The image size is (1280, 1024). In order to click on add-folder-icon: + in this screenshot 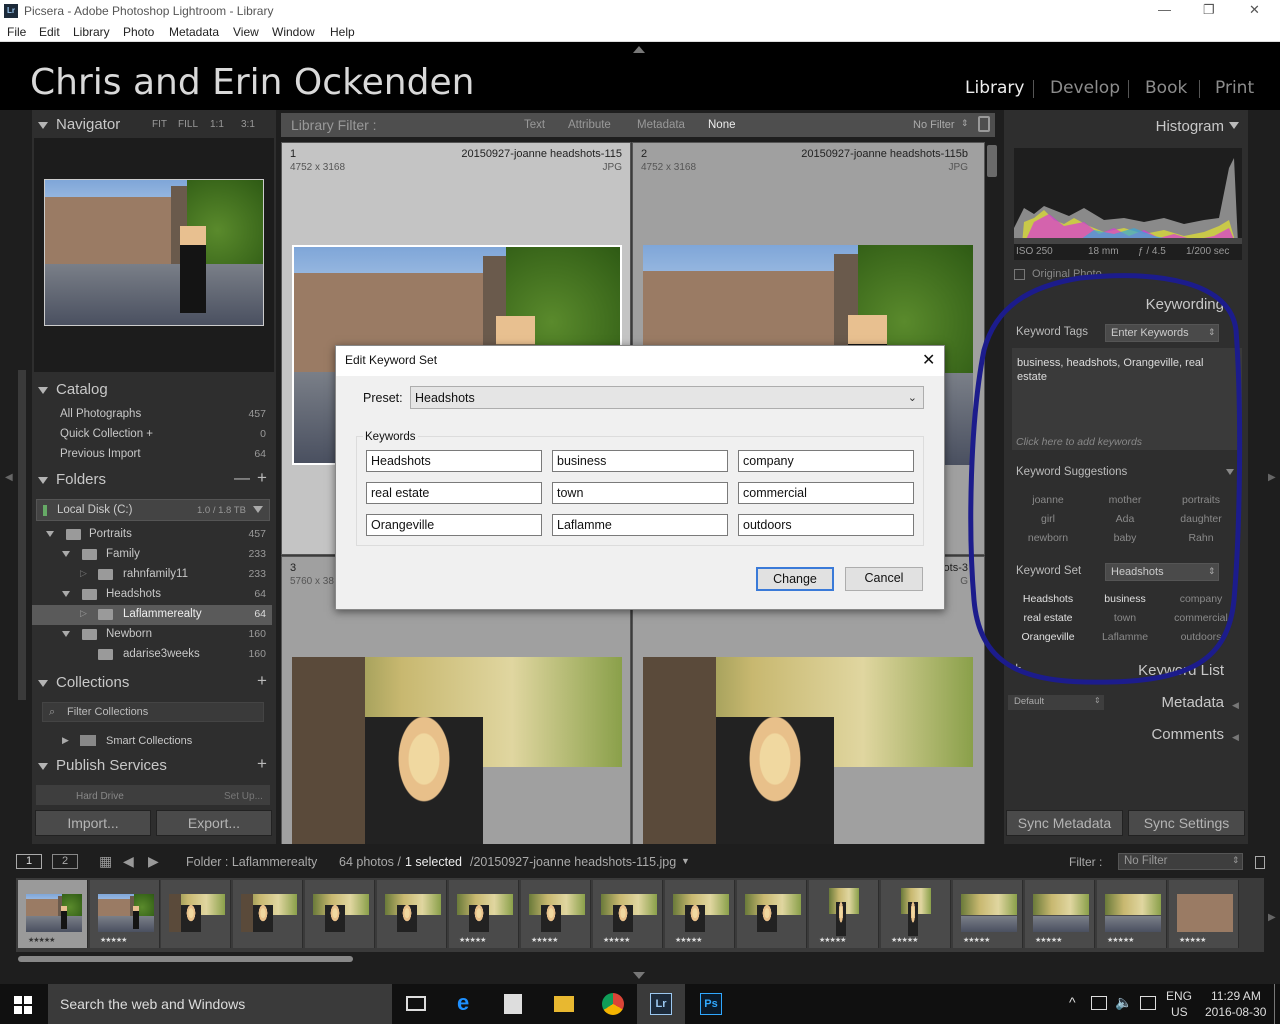, I will do `click(262, 478)`.